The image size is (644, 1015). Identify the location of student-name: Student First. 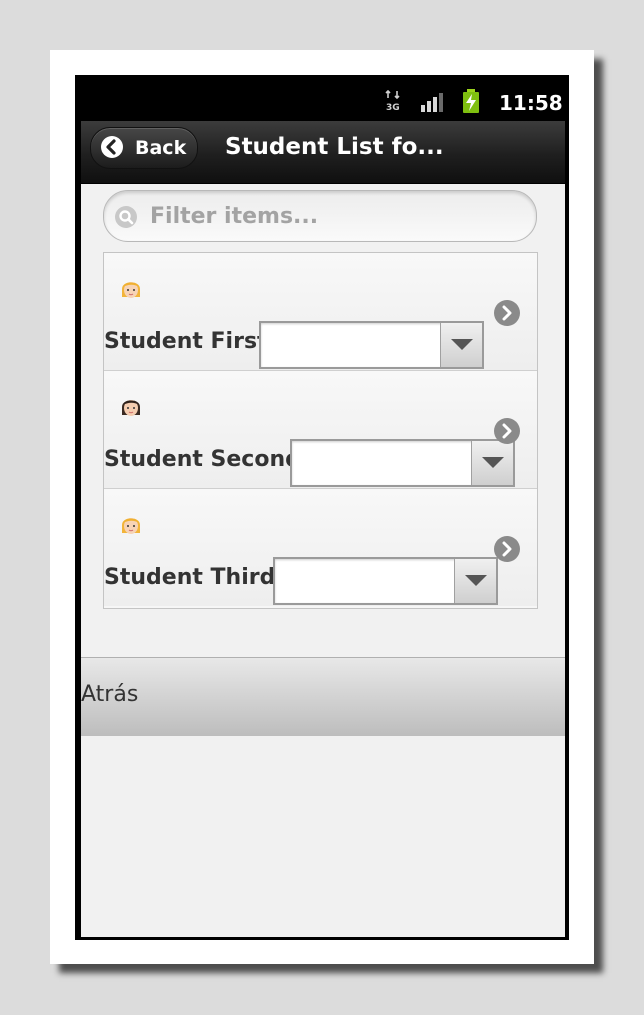
(186, 341).